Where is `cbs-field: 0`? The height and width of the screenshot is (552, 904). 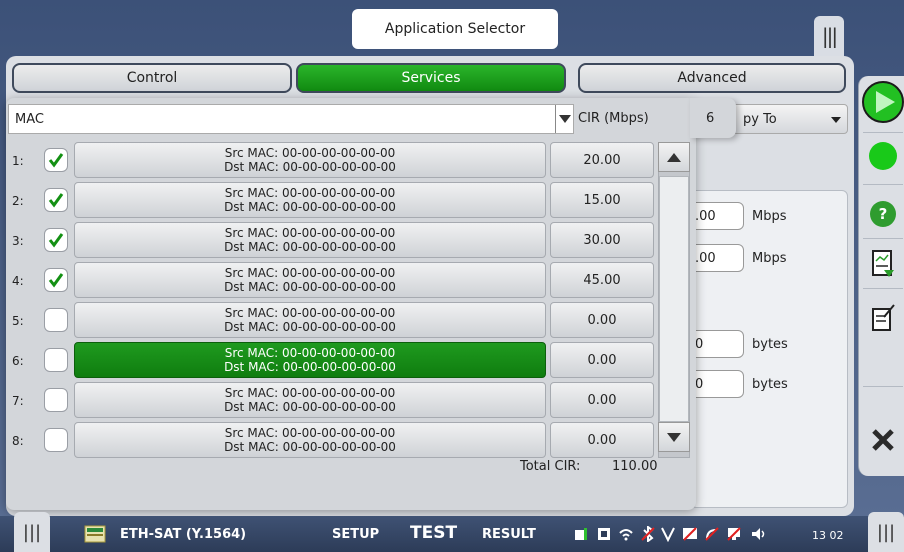 cbs-field: 0 is located at coordinates (717, 344).